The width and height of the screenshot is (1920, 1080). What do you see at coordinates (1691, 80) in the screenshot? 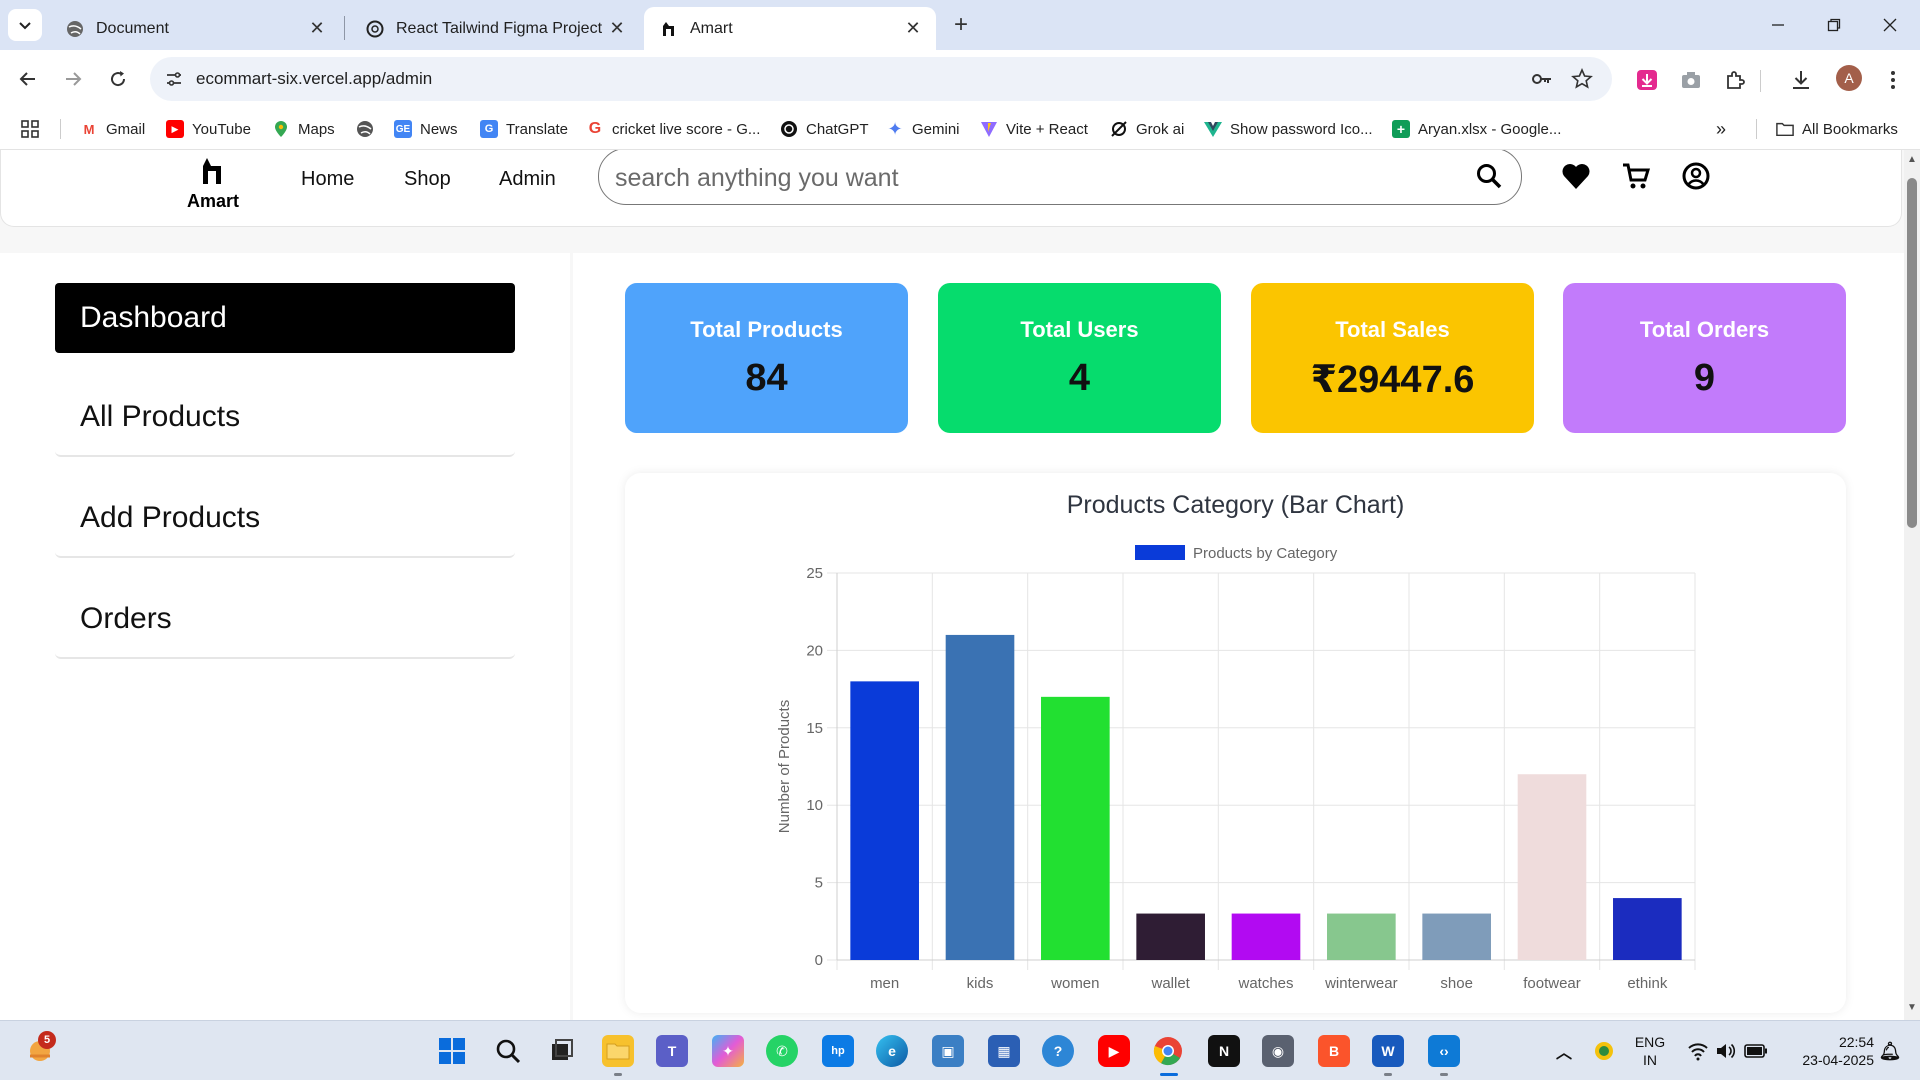
I see `camera-extension-icon` at bounding box center [1691, 80].